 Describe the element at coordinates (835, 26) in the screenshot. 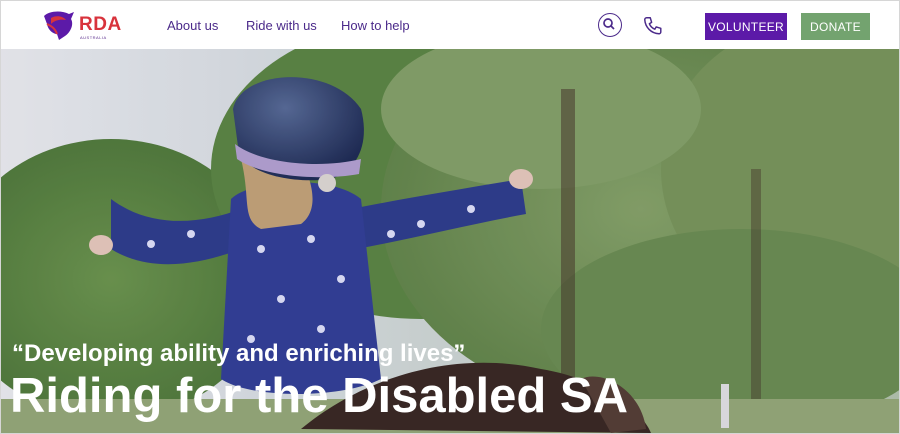

I see `donate-button: DONATE` at that location.